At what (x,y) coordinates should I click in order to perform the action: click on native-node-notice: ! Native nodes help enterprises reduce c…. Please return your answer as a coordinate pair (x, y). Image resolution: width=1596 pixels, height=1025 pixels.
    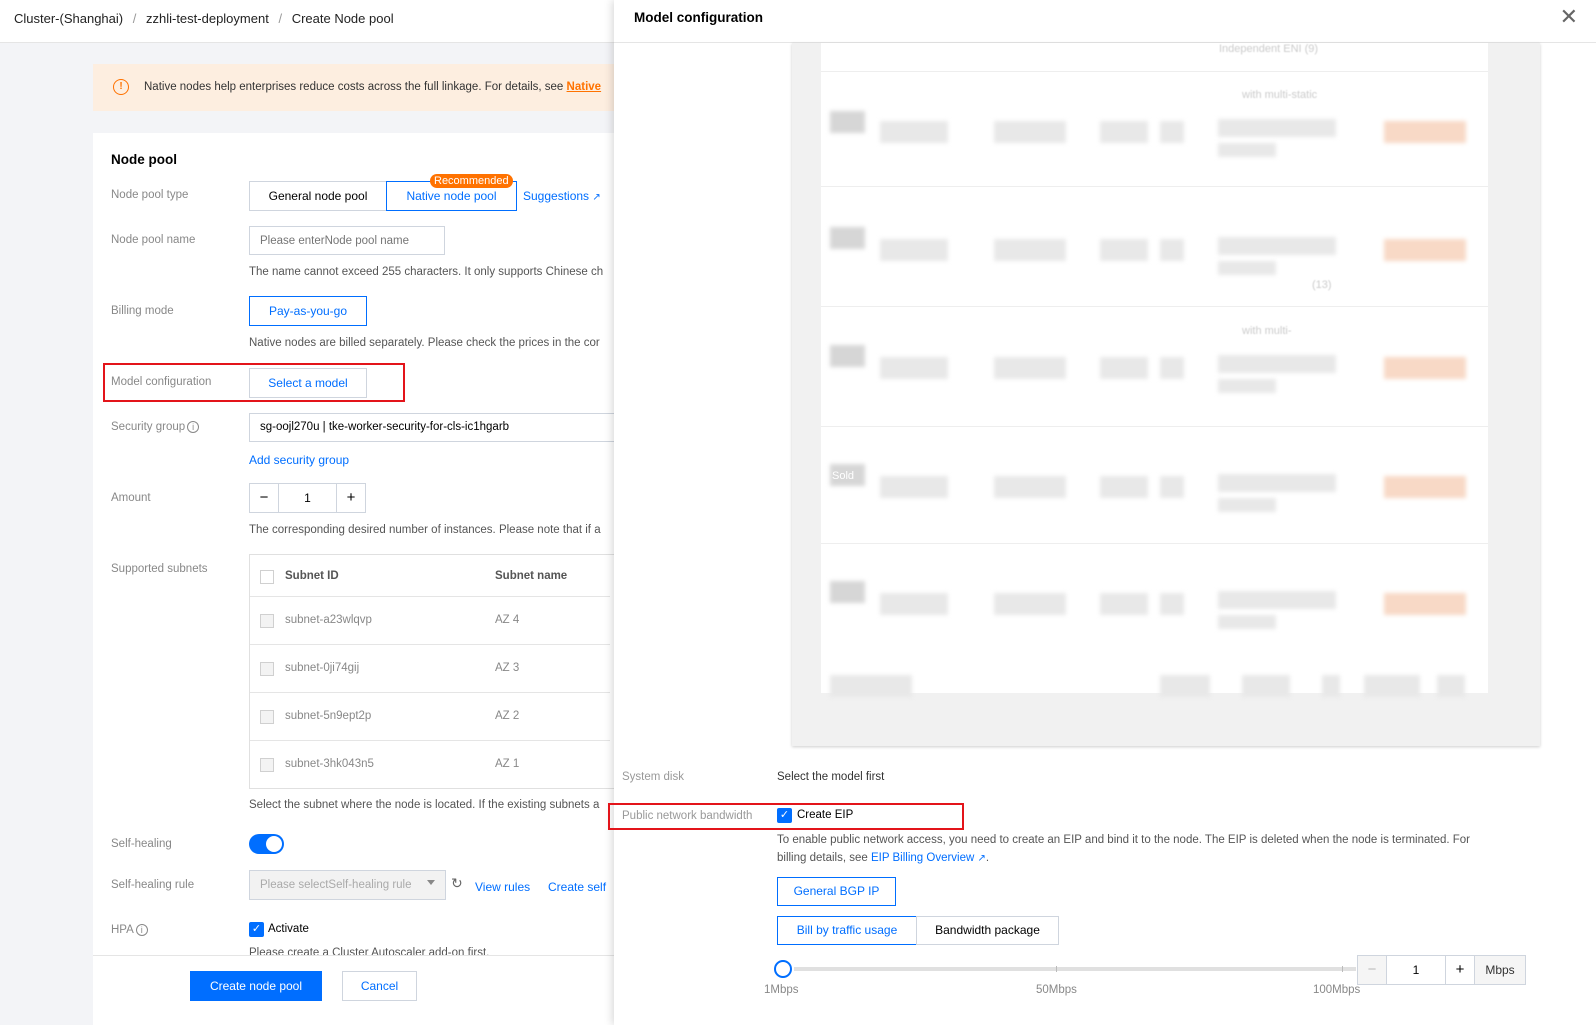
    Looking at the image, I should click on (353, 87).